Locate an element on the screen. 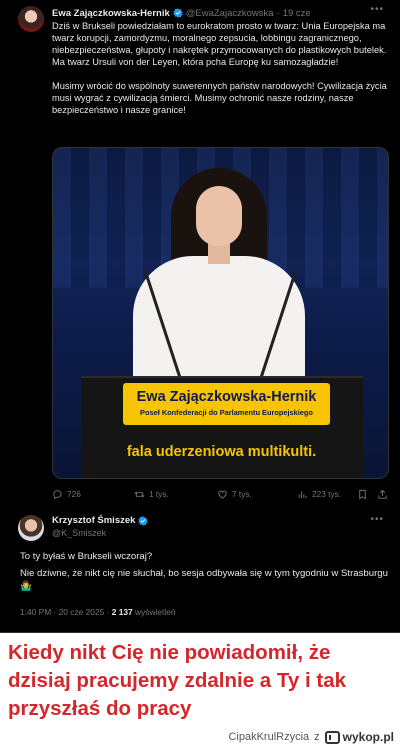  reply-author-name: Krzysztof Śmiszek is located at coordinates (93, 520).